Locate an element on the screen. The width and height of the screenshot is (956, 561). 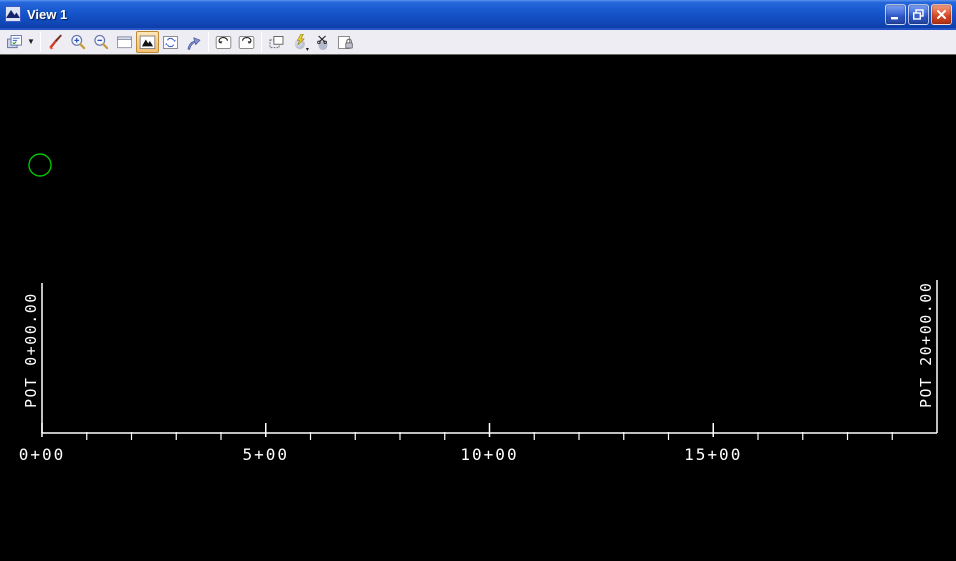
dropdown-arrow-icon: ▾ is located at coordinates (307, 50).